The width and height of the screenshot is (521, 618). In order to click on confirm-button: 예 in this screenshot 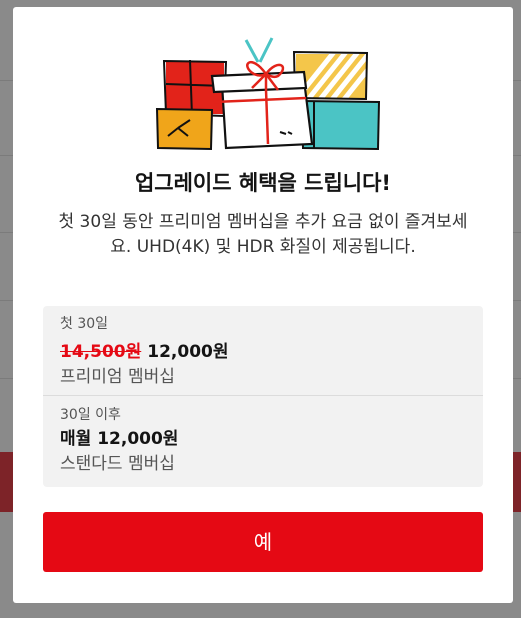, I will do `click(263, 542)`.